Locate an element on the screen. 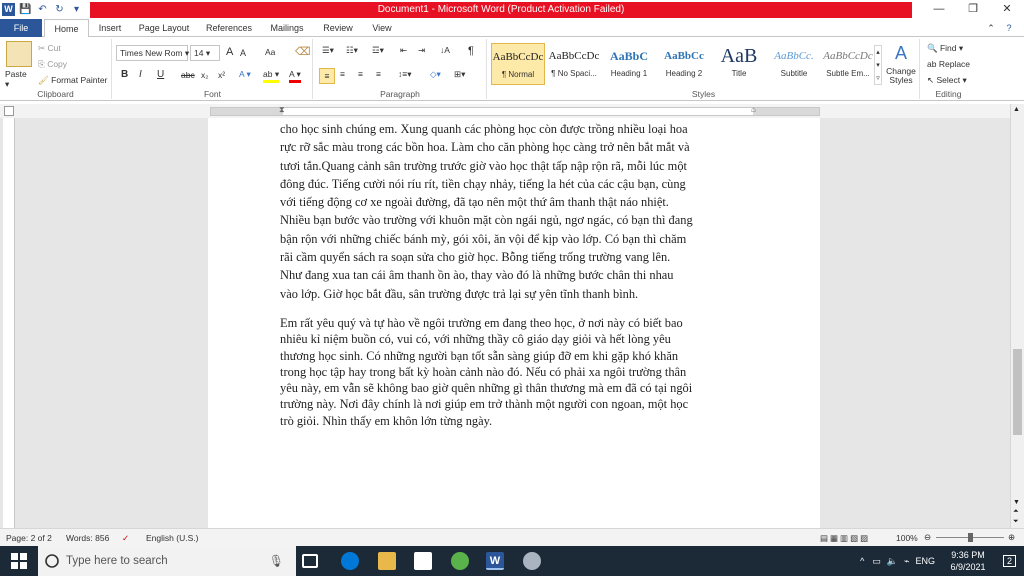  input-language: ENG is located at coordinates (925, 561).